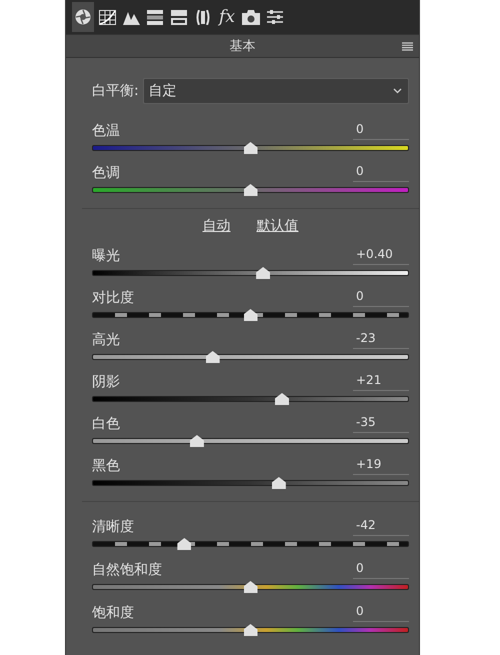  Describe the element at coordinates (275, 17) in the screenshot. I see `sliders-icon` at that location.